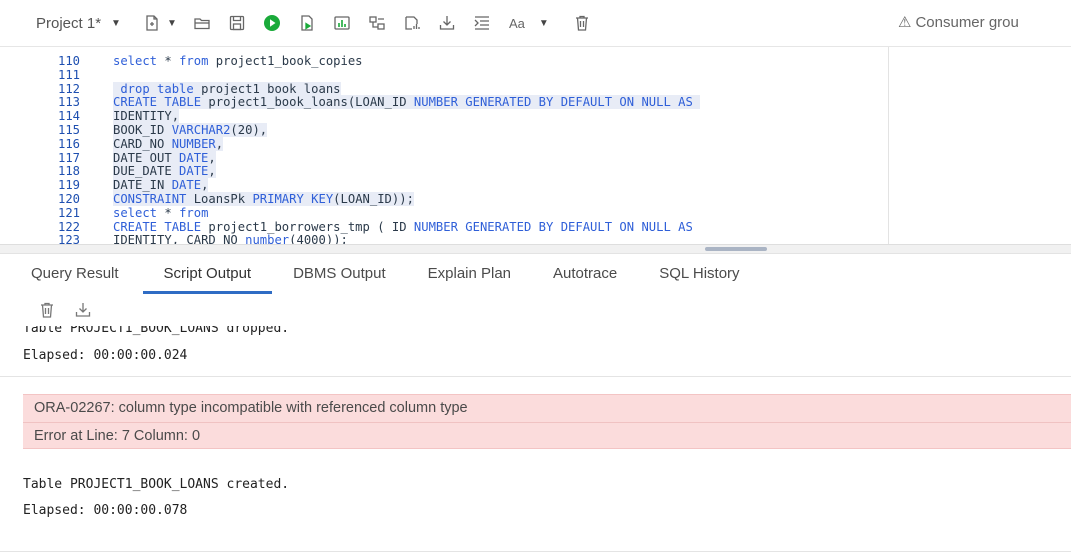 The height and width of the screenshot is (555, 1071). Describe the element at coordinates (535, 23) in the screenshot. I see `main-toolbar: Project 1* ▼ ▼ Aa ▼ ⚠ Consumer grou` at that location.